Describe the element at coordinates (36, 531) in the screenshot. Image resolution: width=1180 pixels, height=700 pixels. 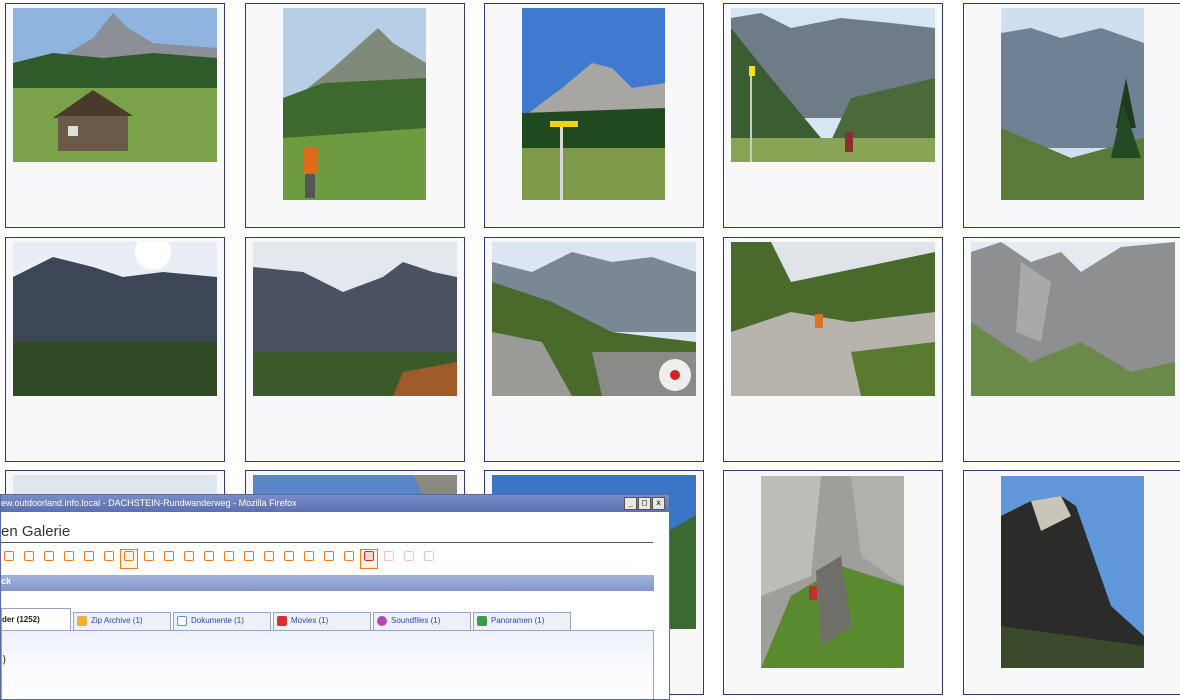
I see `page-title: en Galerie` at that location.